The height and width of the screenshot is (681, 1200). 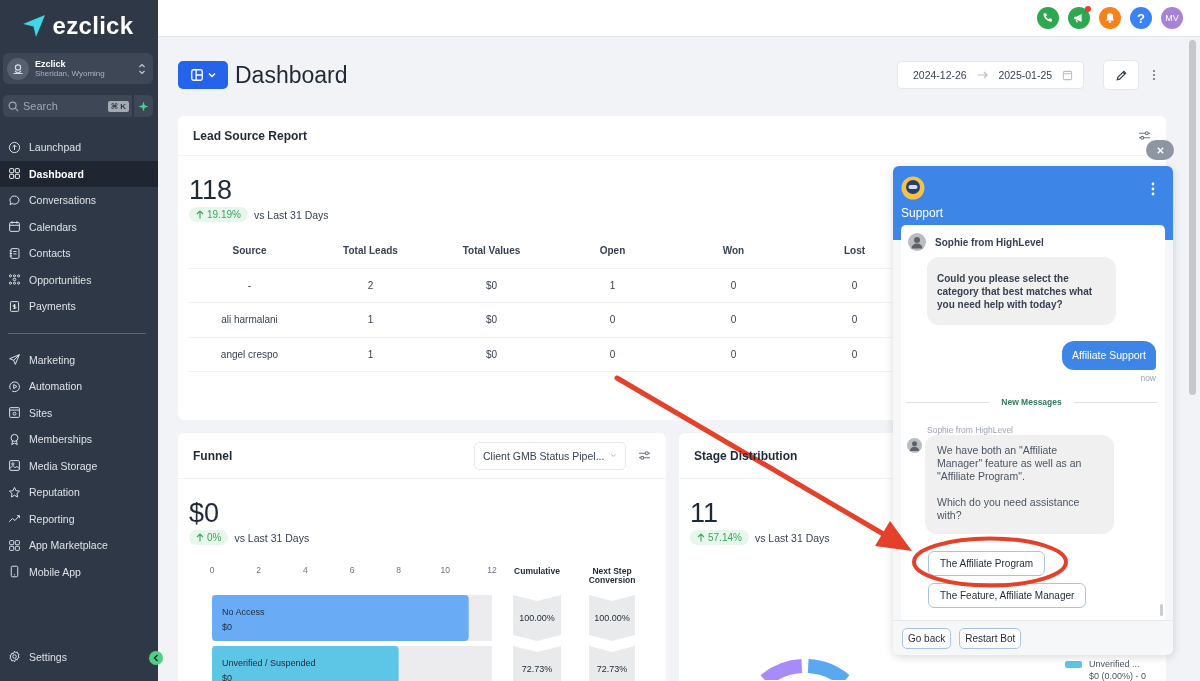 I want to click on chat-title: Support, so click(x=923, y=213).